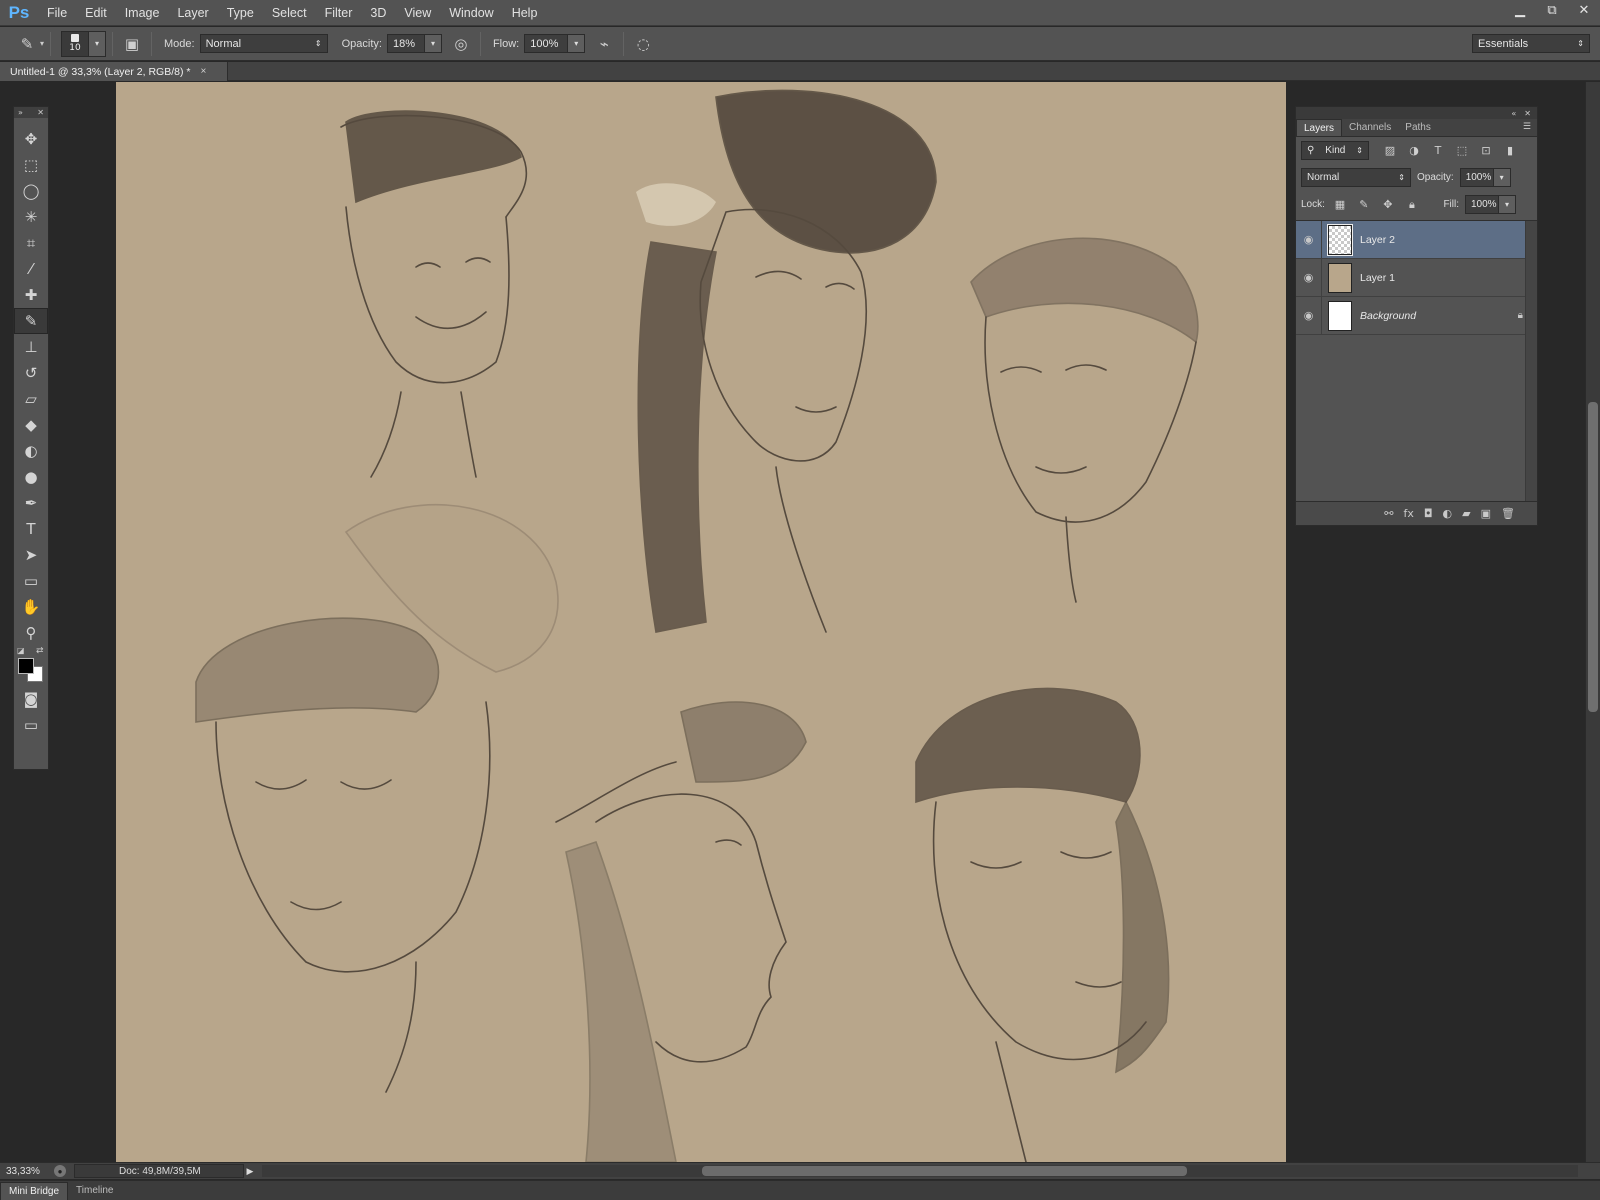  Describe the element at coordinates (417, 13) in the screenshot. I see `menu-view: View` at that location.